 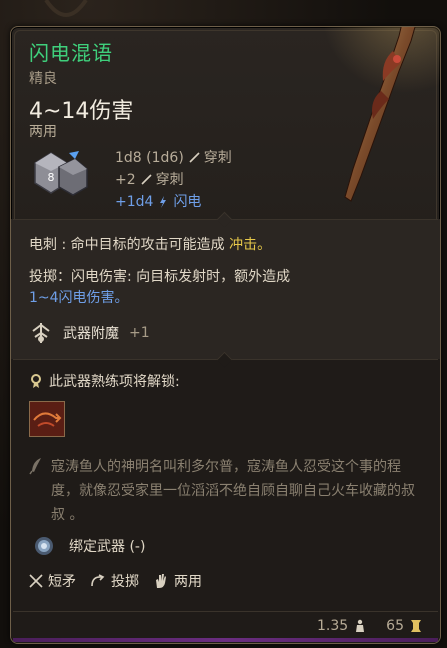 I want to click on damage-row-lightning: +1d4 闪电, so click(x=173, y=202).